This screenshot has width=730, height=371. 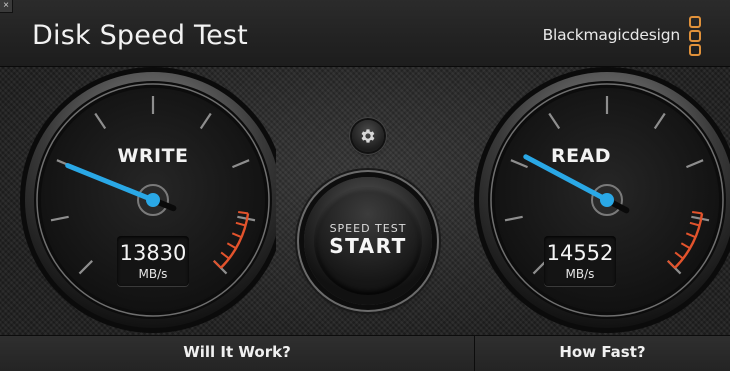 I want to click on write-gauge-label: WRITE, so click(x=153, y=156).